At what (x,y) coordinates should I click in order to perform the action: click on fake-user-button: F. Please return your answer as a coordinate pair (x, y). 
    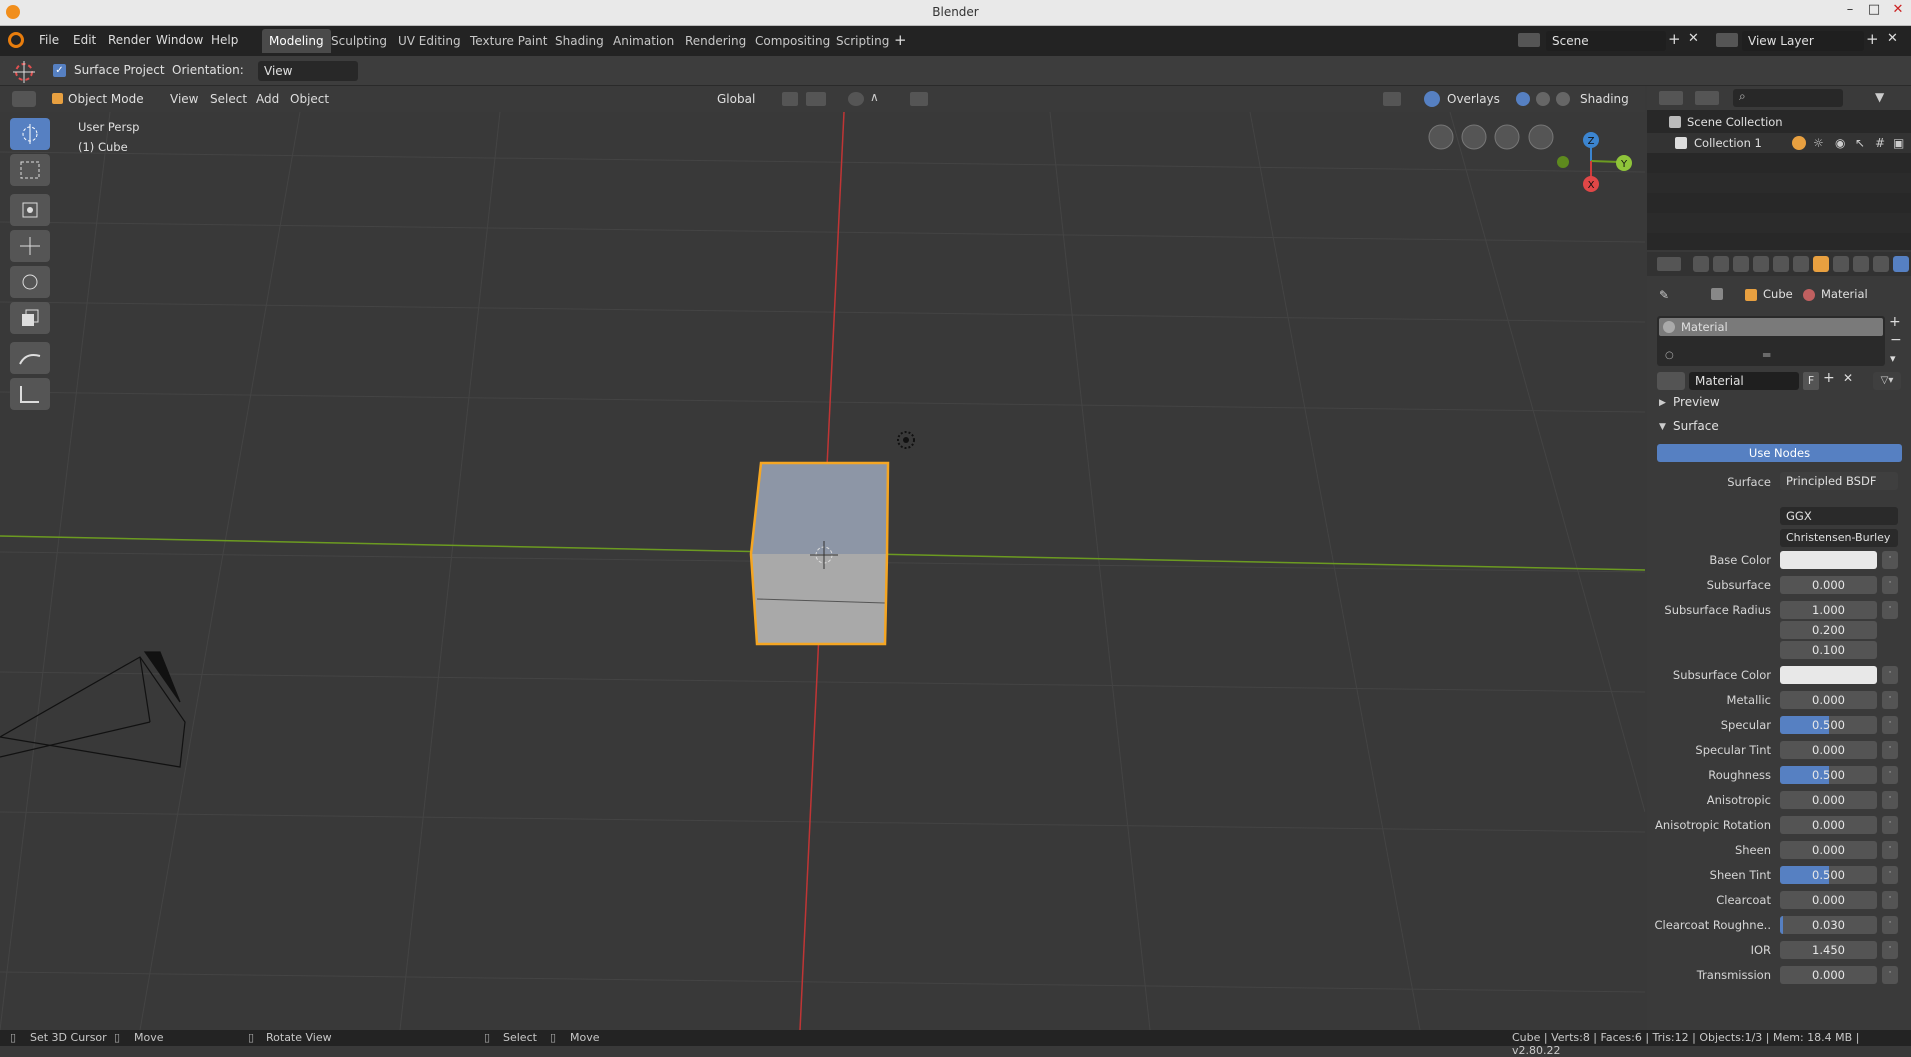
    Looking at the image, I should click on (1811, 381).